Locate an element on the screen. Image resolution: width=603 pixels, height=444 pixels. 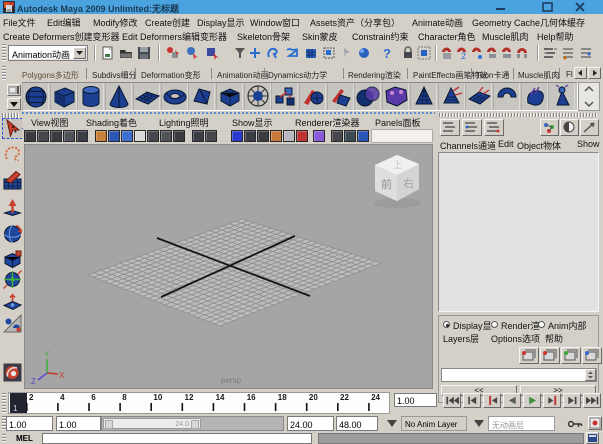
svg-text: 右 is located at coordinates (408, 183).